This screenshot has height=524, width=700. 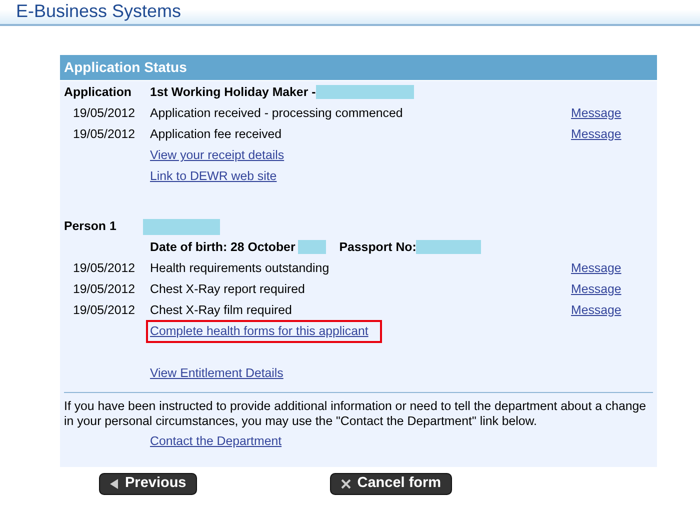 I want to click on section-label: Person 1, so click(x=90, y=226).